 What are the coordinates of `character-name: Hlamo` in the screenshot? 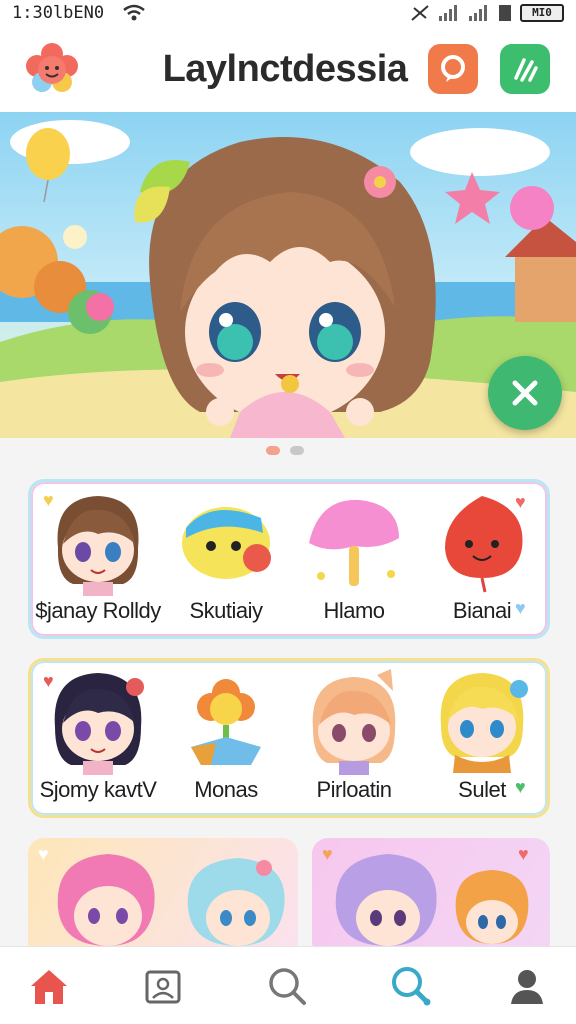 It's located at (354, 610).